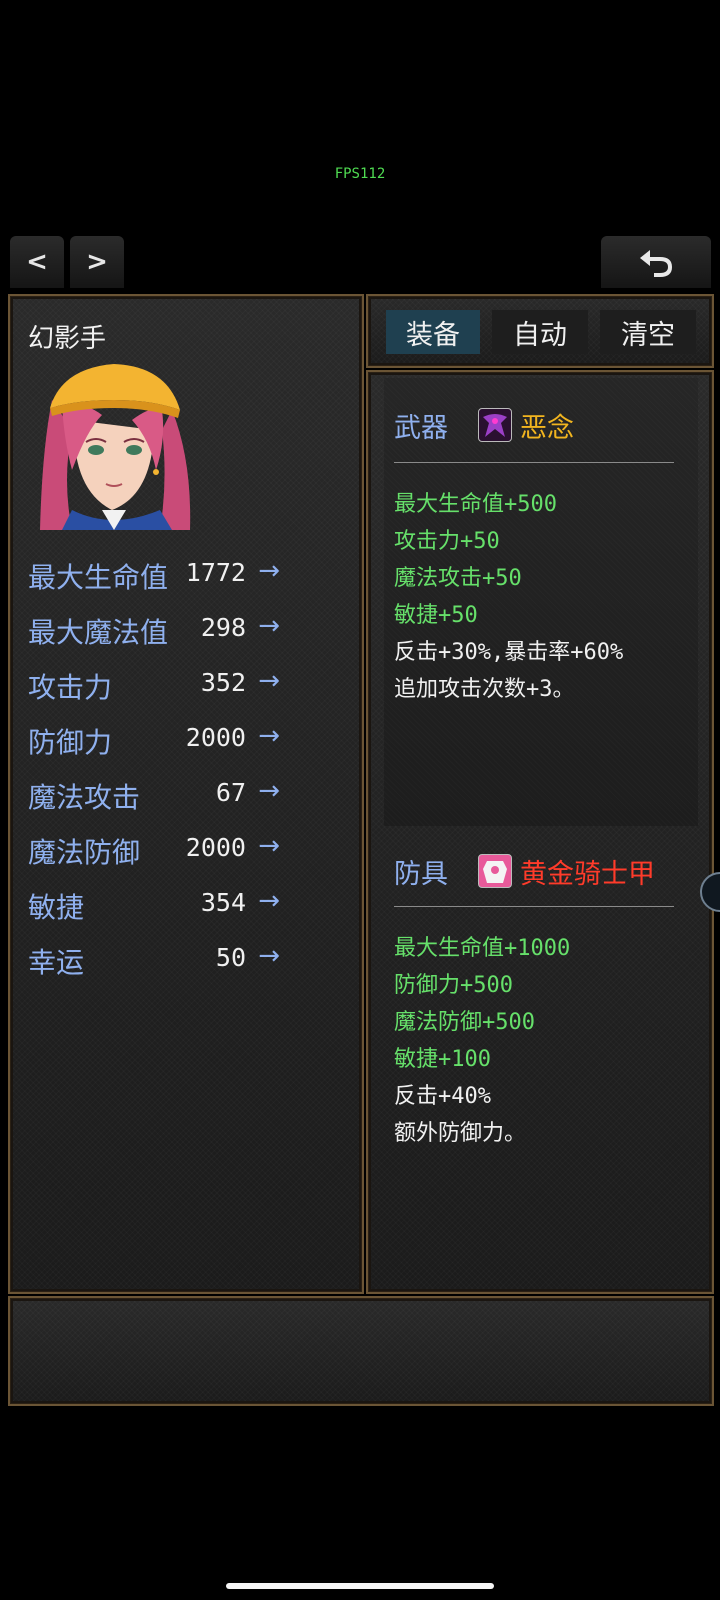 The image size is (720, 1600). What do you see at coordinates (436, 615) in the screenshot?
I see `weapon-effect: 敏捷+50` at bounding box center [436, 615].